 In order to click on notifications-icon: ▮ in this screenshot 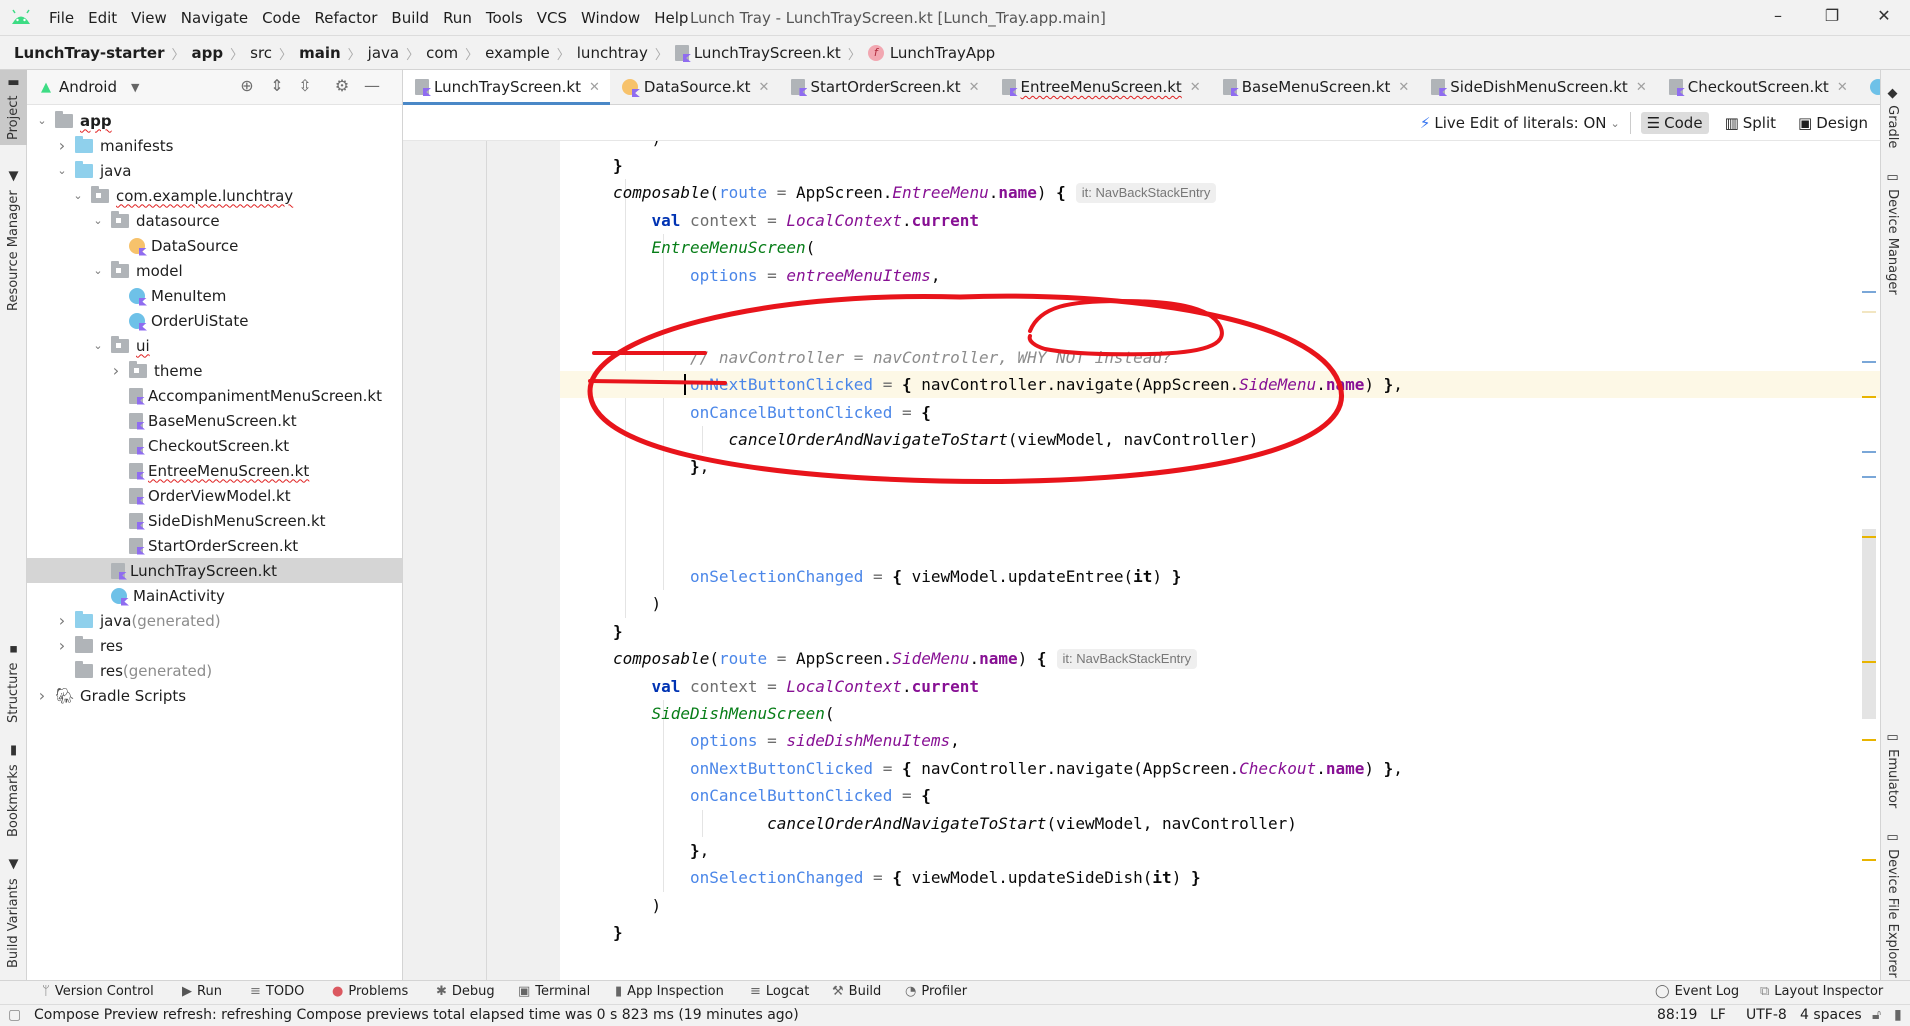, I will do `click(1898, 1015)`.